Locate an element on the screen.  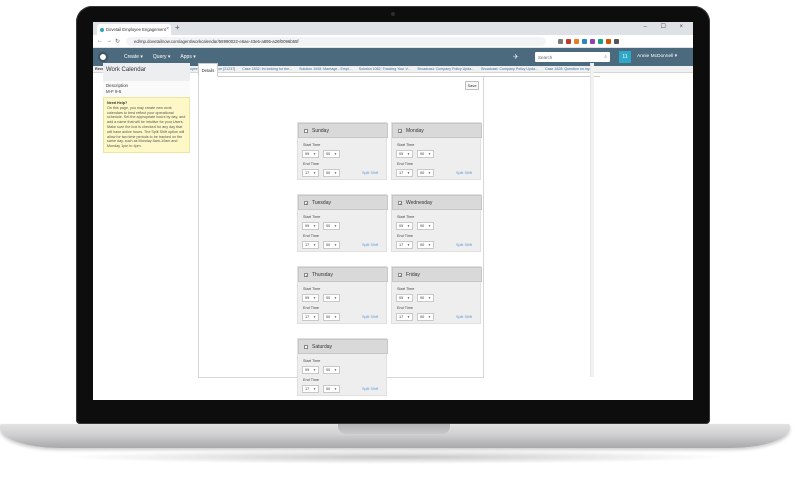
day-header: ✓ Friday is located at coordinates (437, 274).